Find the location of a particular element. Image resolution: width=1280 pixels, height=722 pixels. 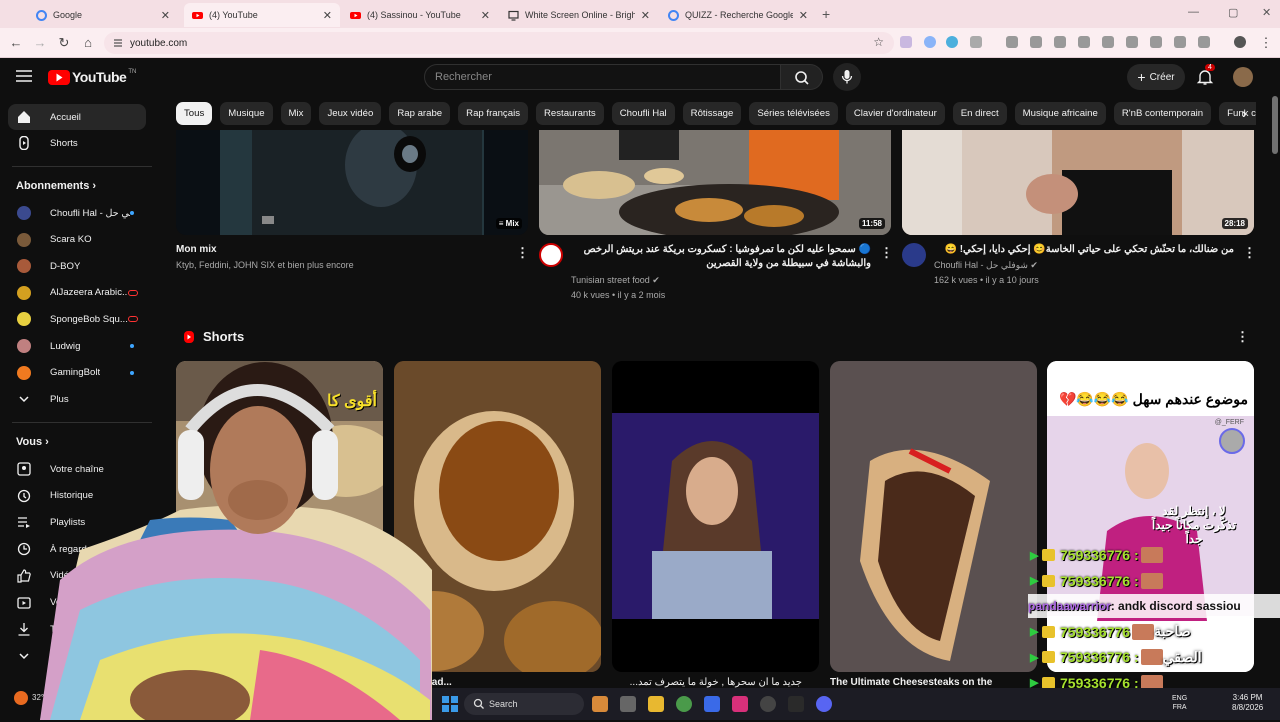

chrome-icon is located at coordinates (684, 704).